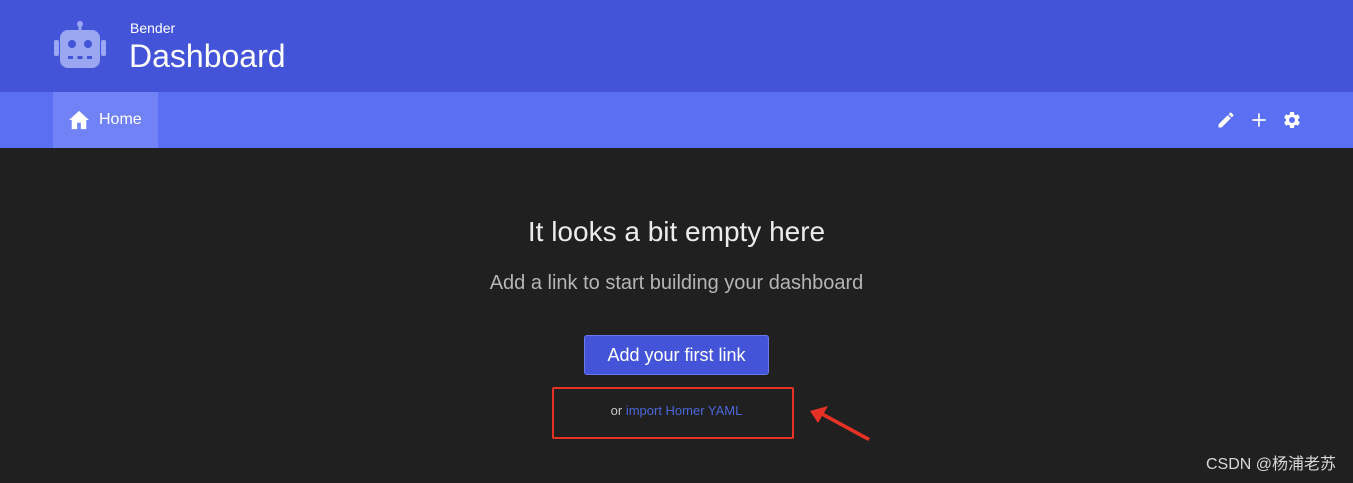 This screenshot has width=1353, height=483. Describe the element at coordinates (840, 423) in the screenshot. I see `annotation-arrow-icon` at that location.